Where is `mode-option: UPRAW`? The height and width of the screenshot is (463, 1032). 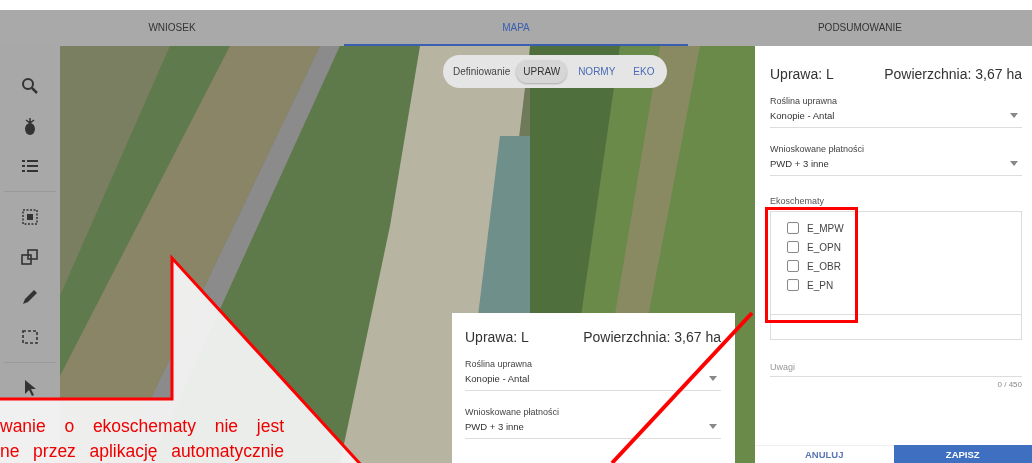
mode-option: UPRAW is located at coordinates (542, 71).